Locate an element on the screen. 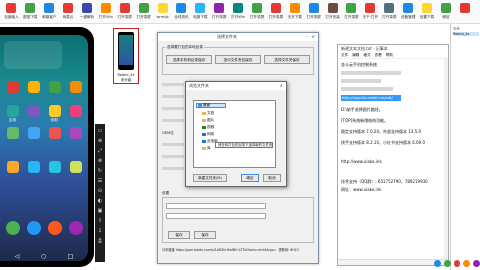 The image size is (480, 270). taskbar-shortcut: 网易云 is located at coordinates (68, 12).